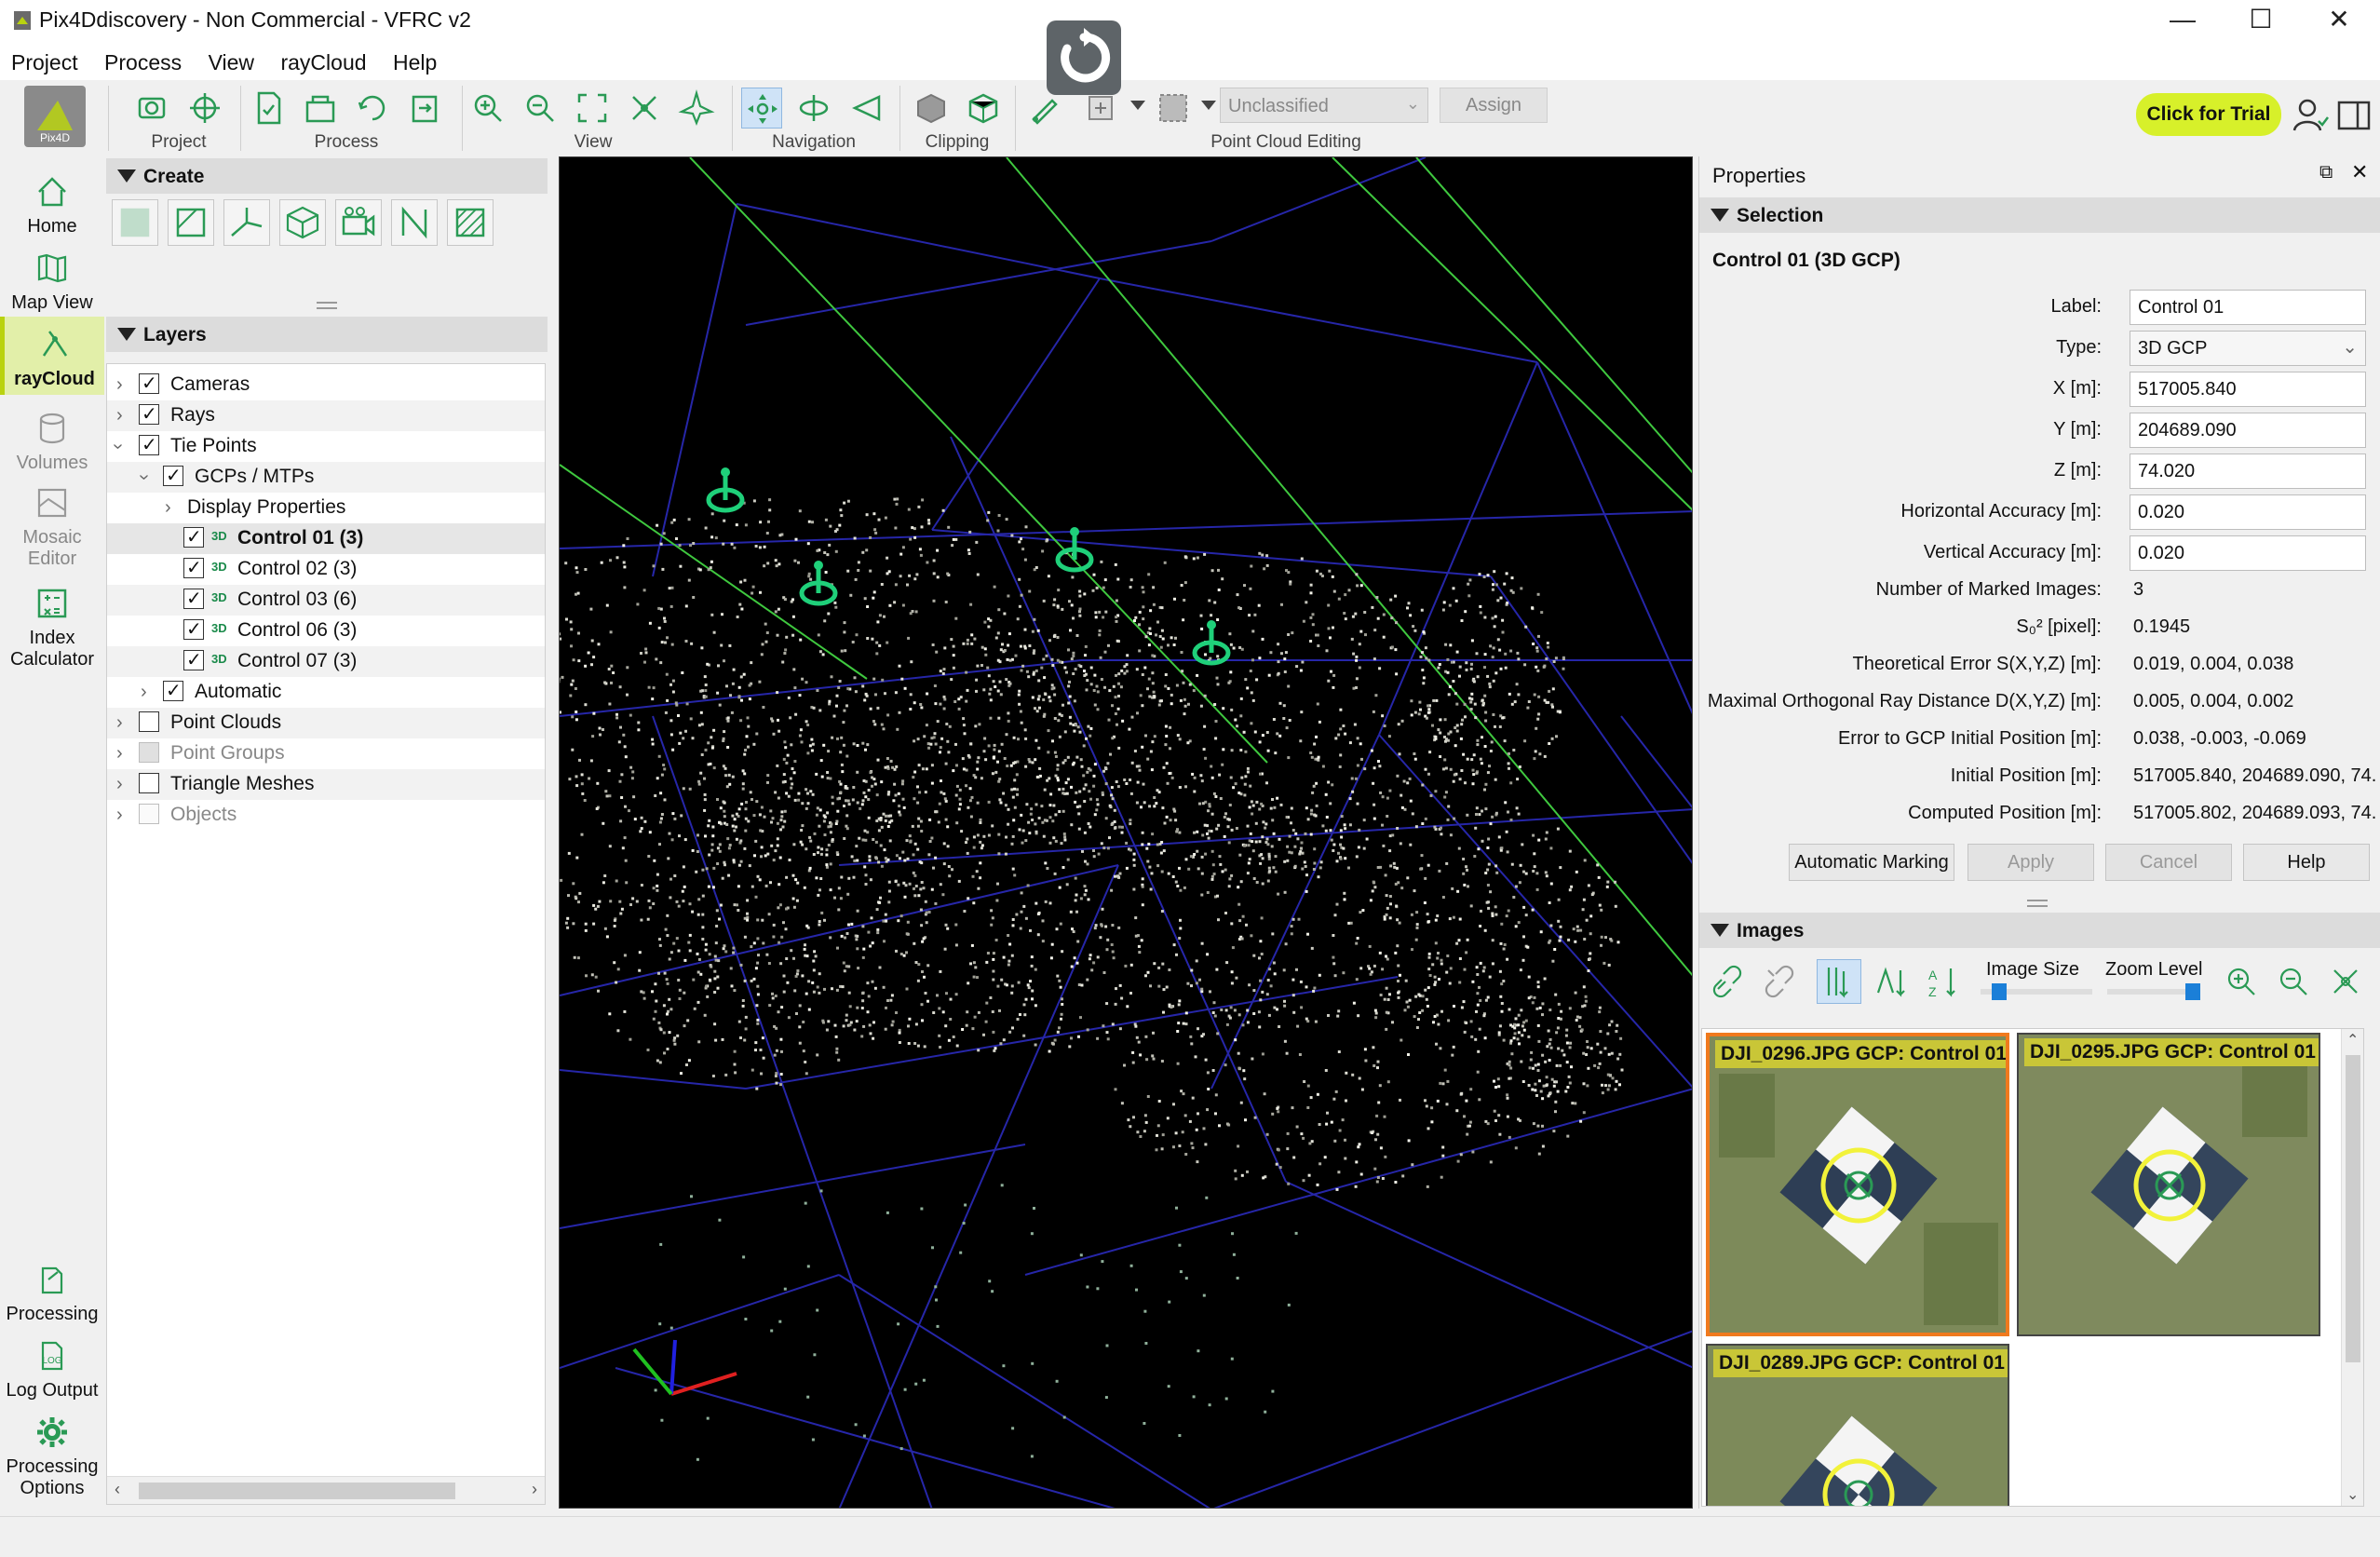 The image size is (2380, 1557). I want to click on nav-raycloud: rayCloud, so click(52, 356).